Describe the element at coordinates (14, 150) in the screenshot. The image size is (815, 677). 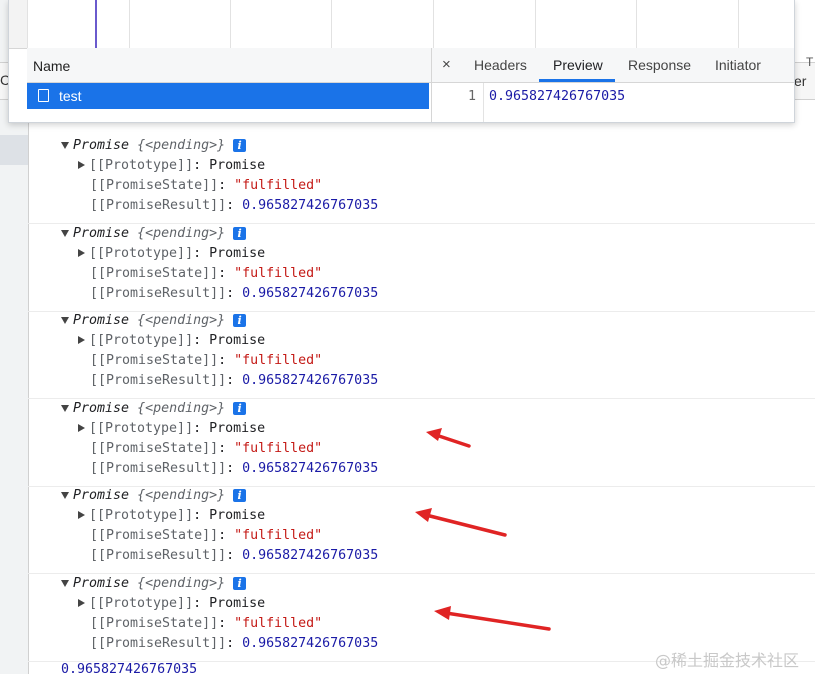
I see `selected-sidebar-row` at that location.